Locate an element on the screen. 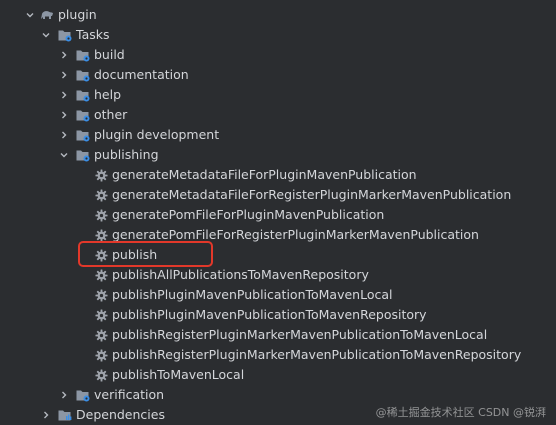  tree-node-verification: verification is located at coordinates (278, 395).